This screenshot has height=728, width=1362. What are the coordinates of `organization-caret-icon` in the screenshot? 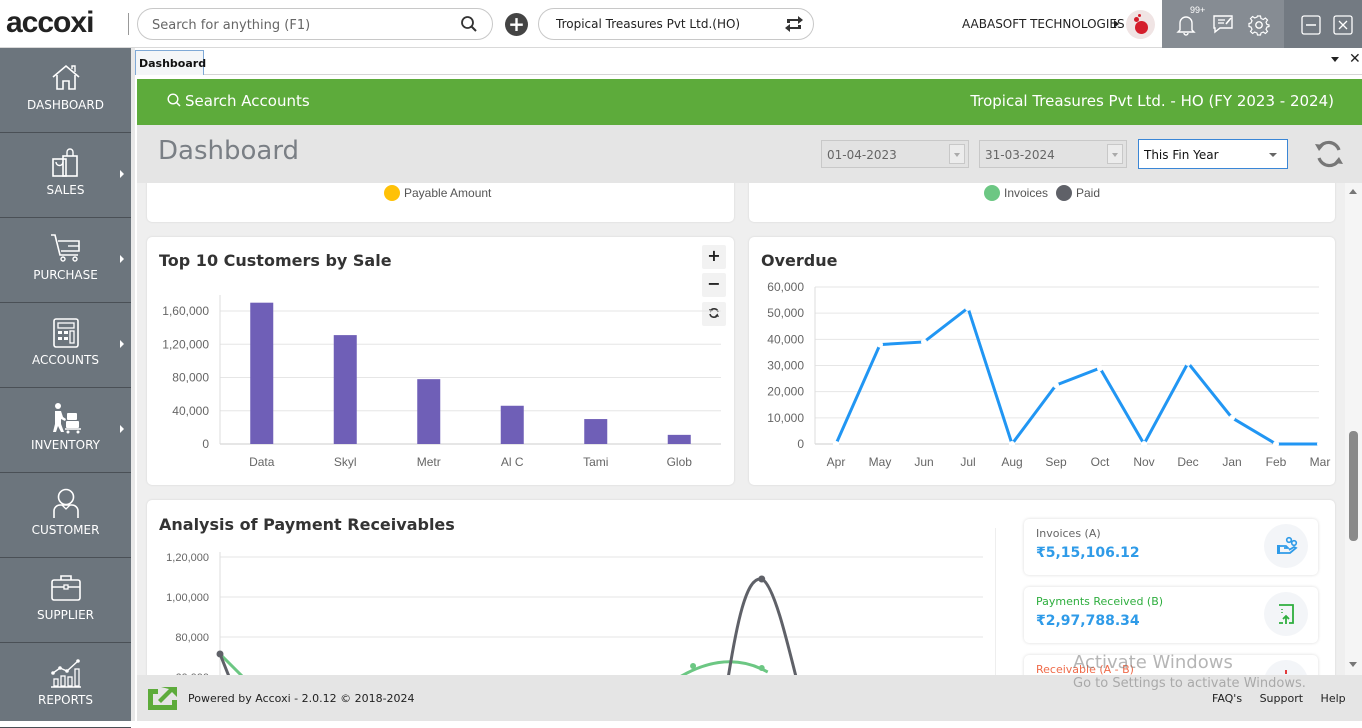 It's located at (1116, 24).